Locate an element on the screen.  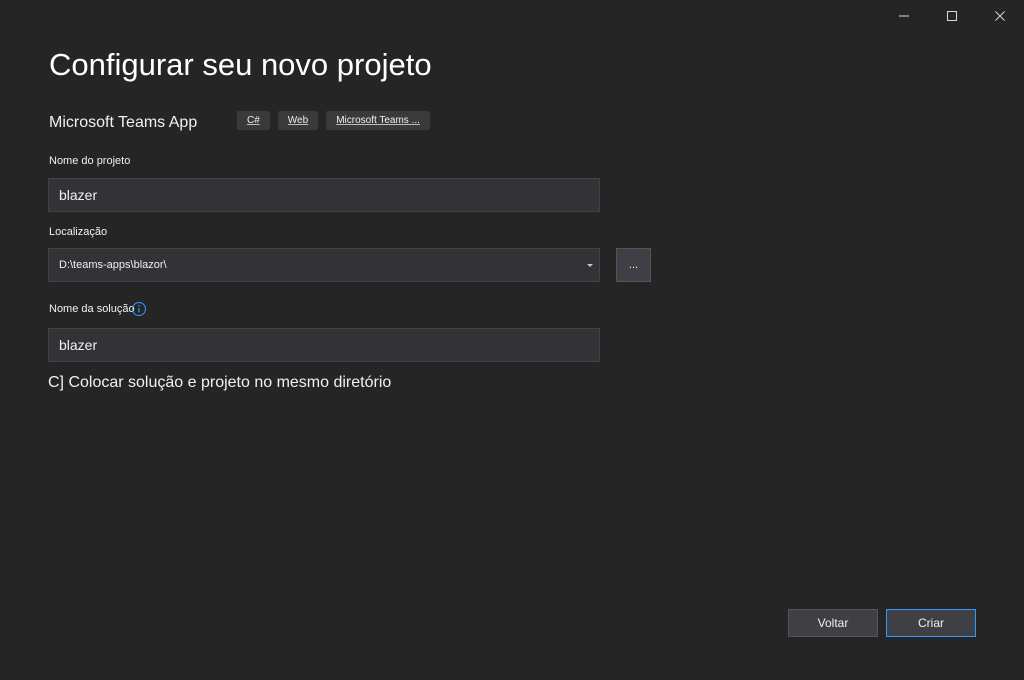
project-name-input is located at coordinates (324, 195).